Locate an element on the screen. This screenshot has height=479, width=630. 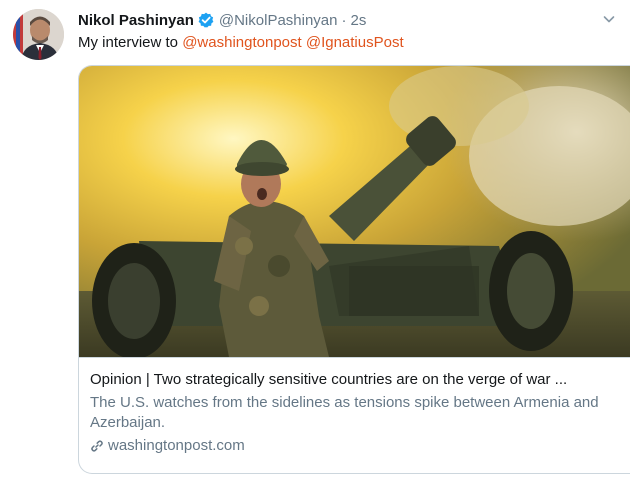
tweet-header: Nikol Pashinyan @NikolPashinyan · 2s is located at coordinates (222, 20).